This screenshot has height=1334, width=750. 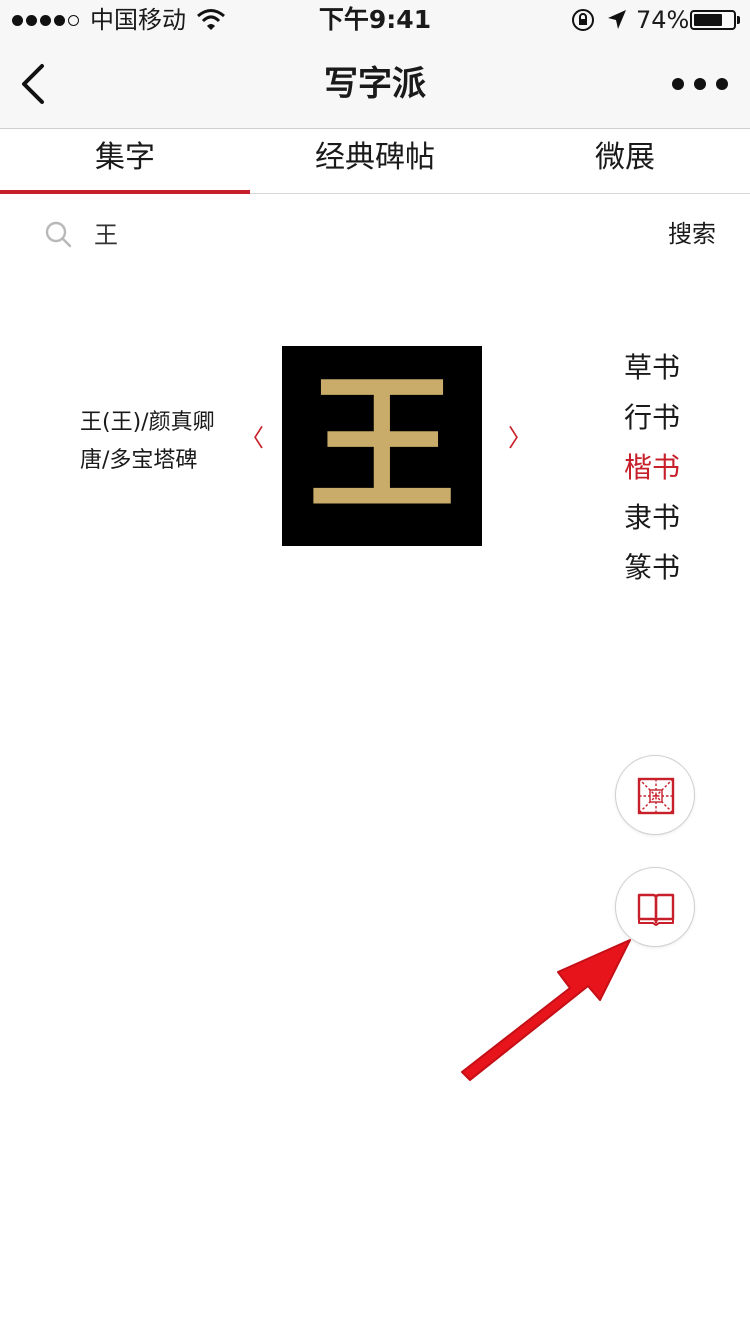 What do you see at coordinates (583, 20) in the screenshot?
I see `orientation-lock-icon` at bounding box center [583, 20].